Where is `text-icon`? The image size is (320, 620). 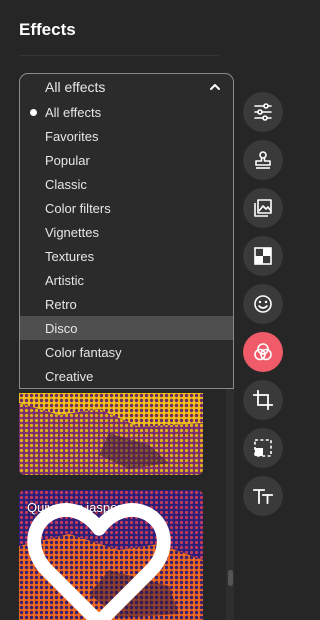 text-icon is located at coordinates (263, 496).